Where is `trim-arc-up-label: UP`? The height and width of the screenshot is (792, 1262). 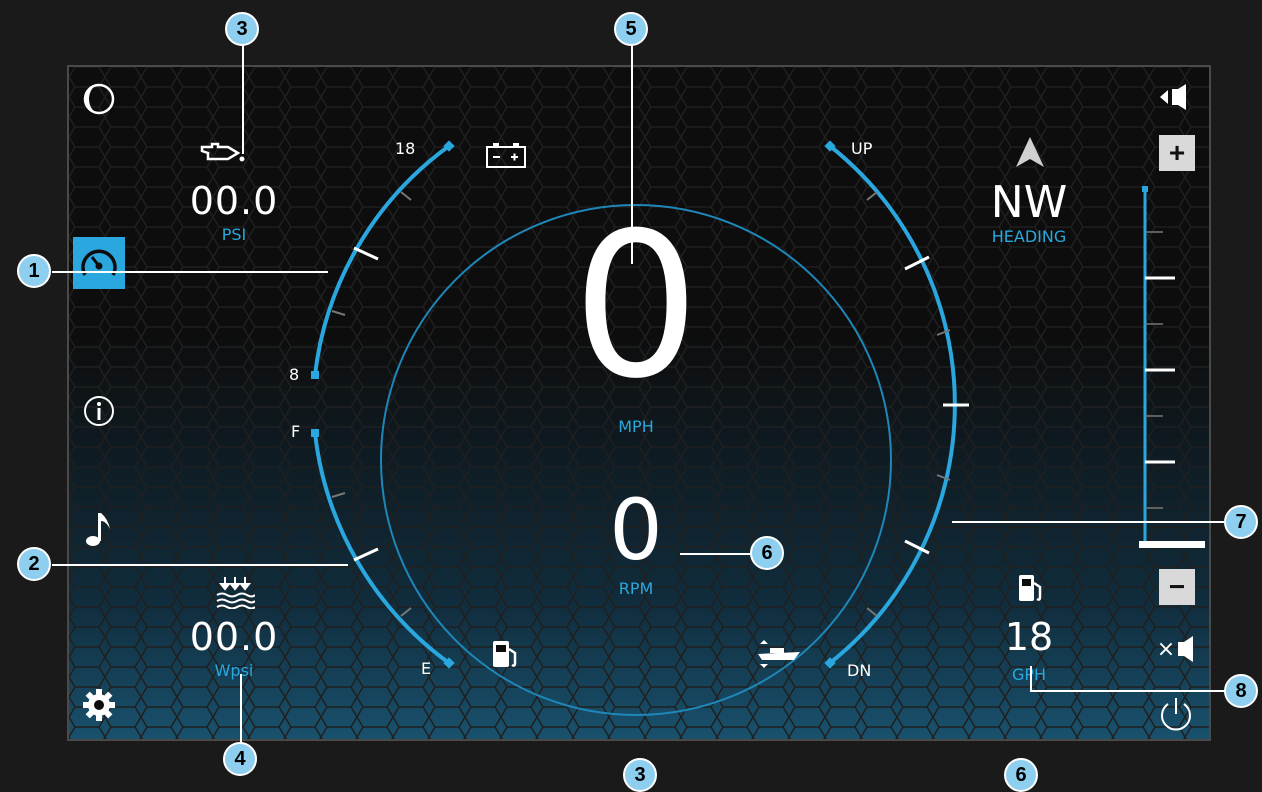
trim-arc-up-label: UP is located at coordinates (862, 148).